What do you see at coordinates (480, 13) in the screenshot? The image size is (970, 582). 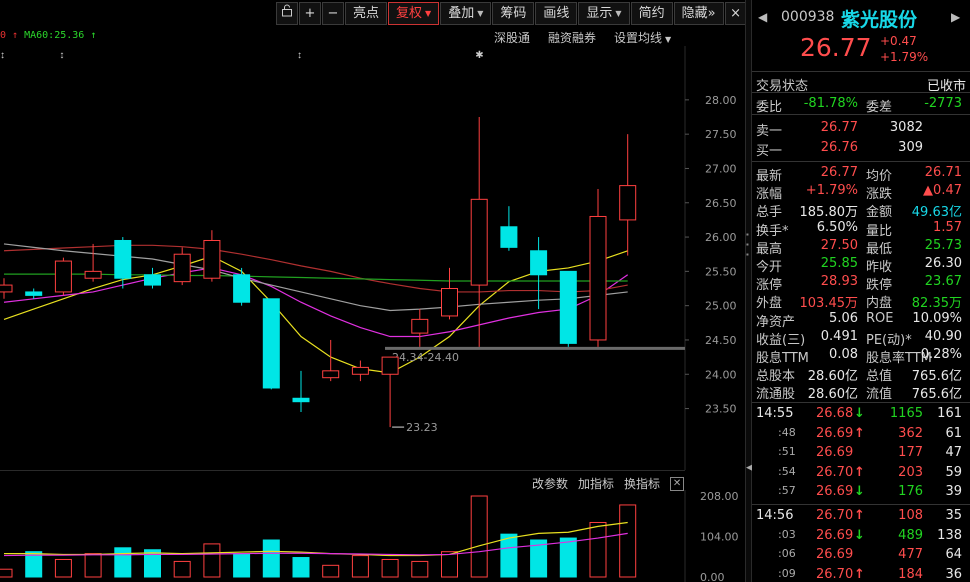 I see `caret-down-icon: ▼` at bounding box center [480, 13].